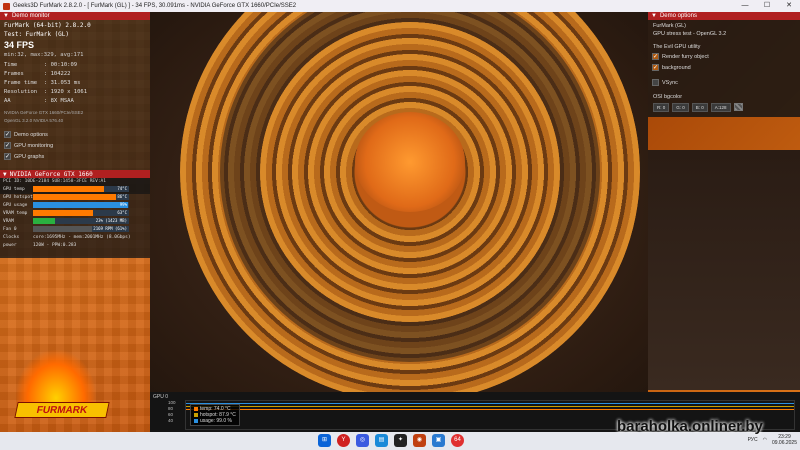  What do you see at coordinates (34, 120) in the screenshot?
I see `opengl-info: OpenGL 3.2.0 NVIDIA 576.40` at bounding box center [34, 120].